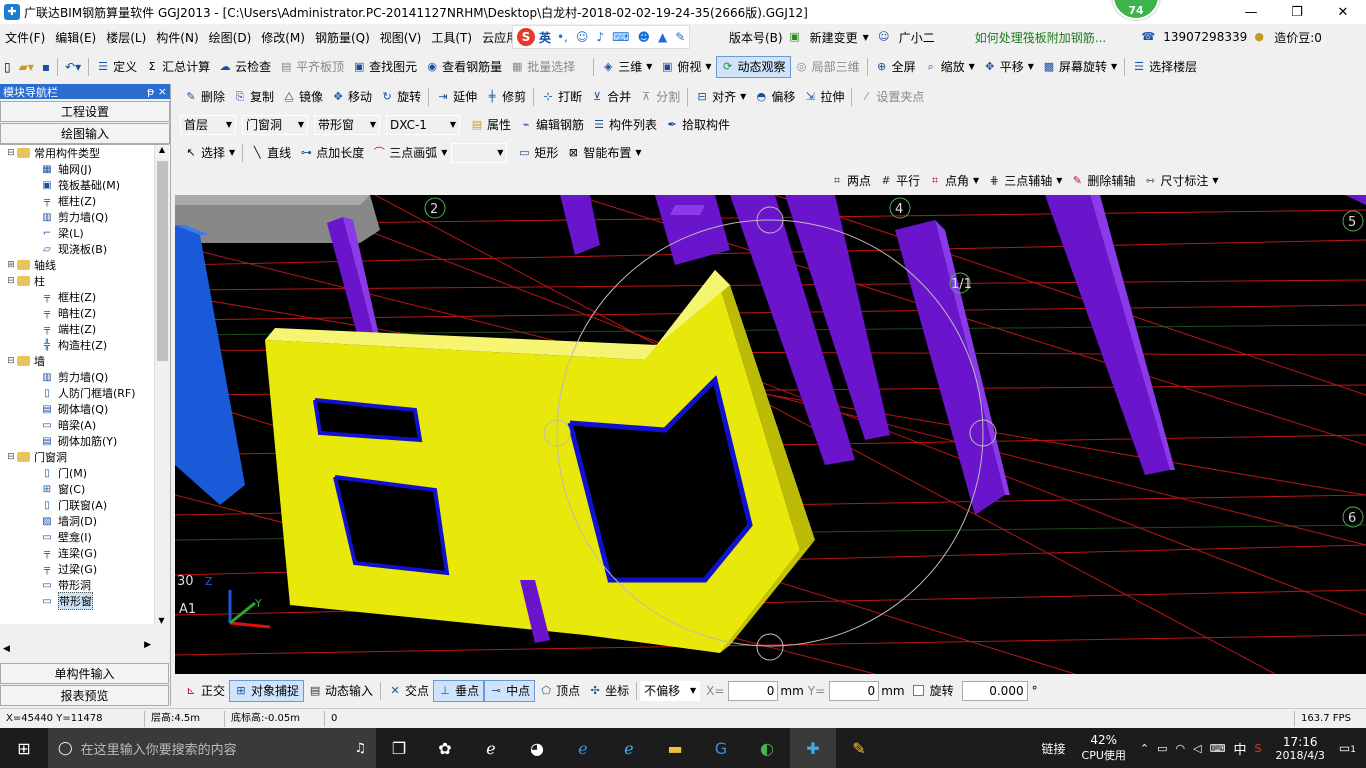  I want to click on point-angle-button: ⌗ 点角 ▼, so click(953, 181).